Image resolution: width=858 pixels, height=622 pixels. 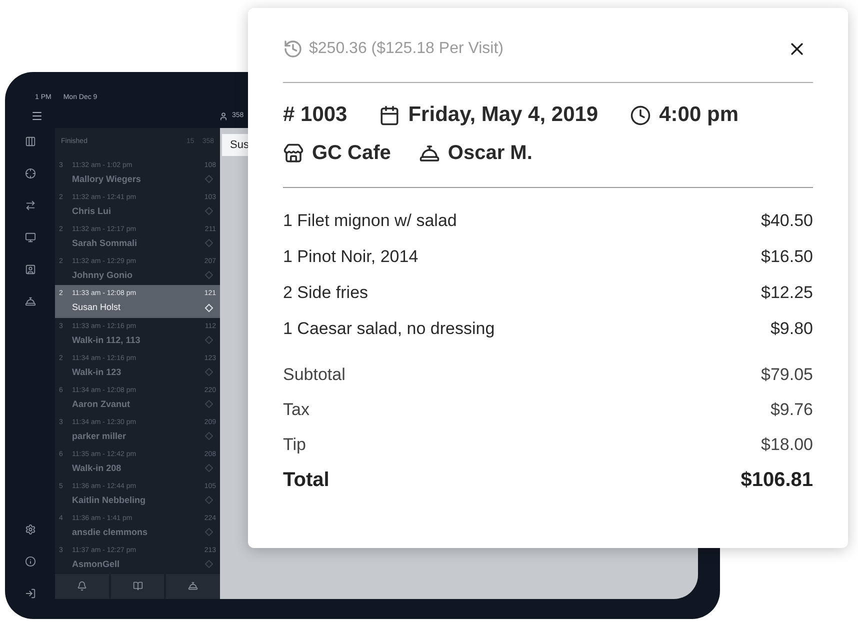 What do you see at coordinates (30, 593) in the screenshot?
I see `logout-icon` at bounding box center [30, 593].